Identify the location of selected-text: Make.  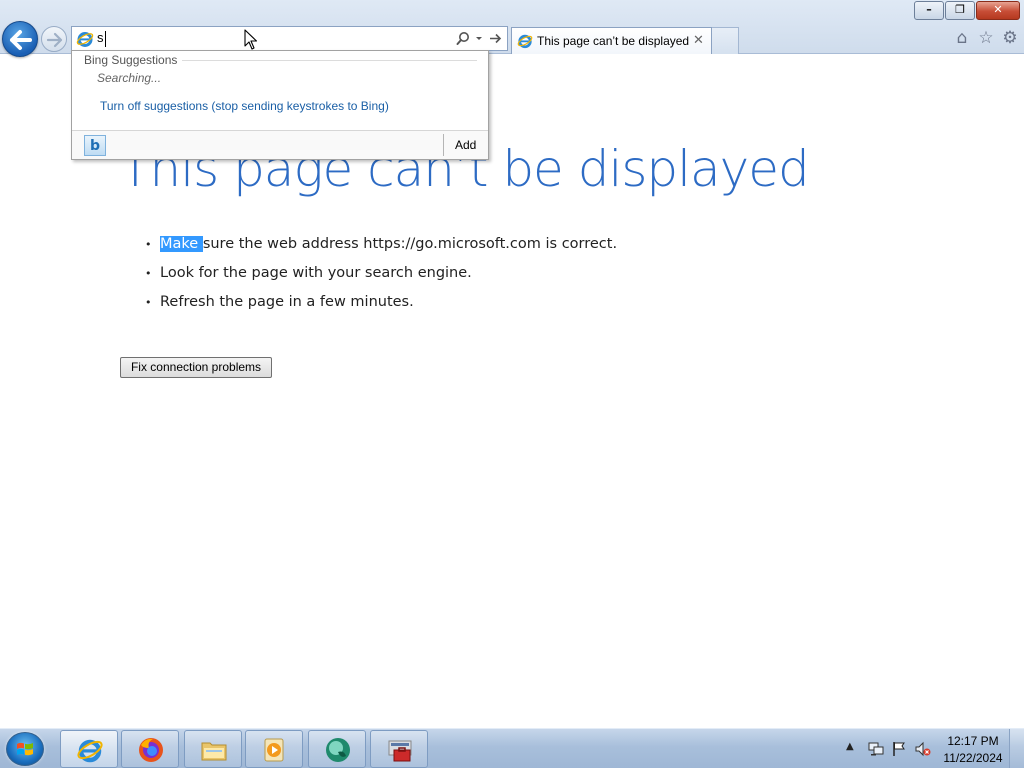
(181, 244).